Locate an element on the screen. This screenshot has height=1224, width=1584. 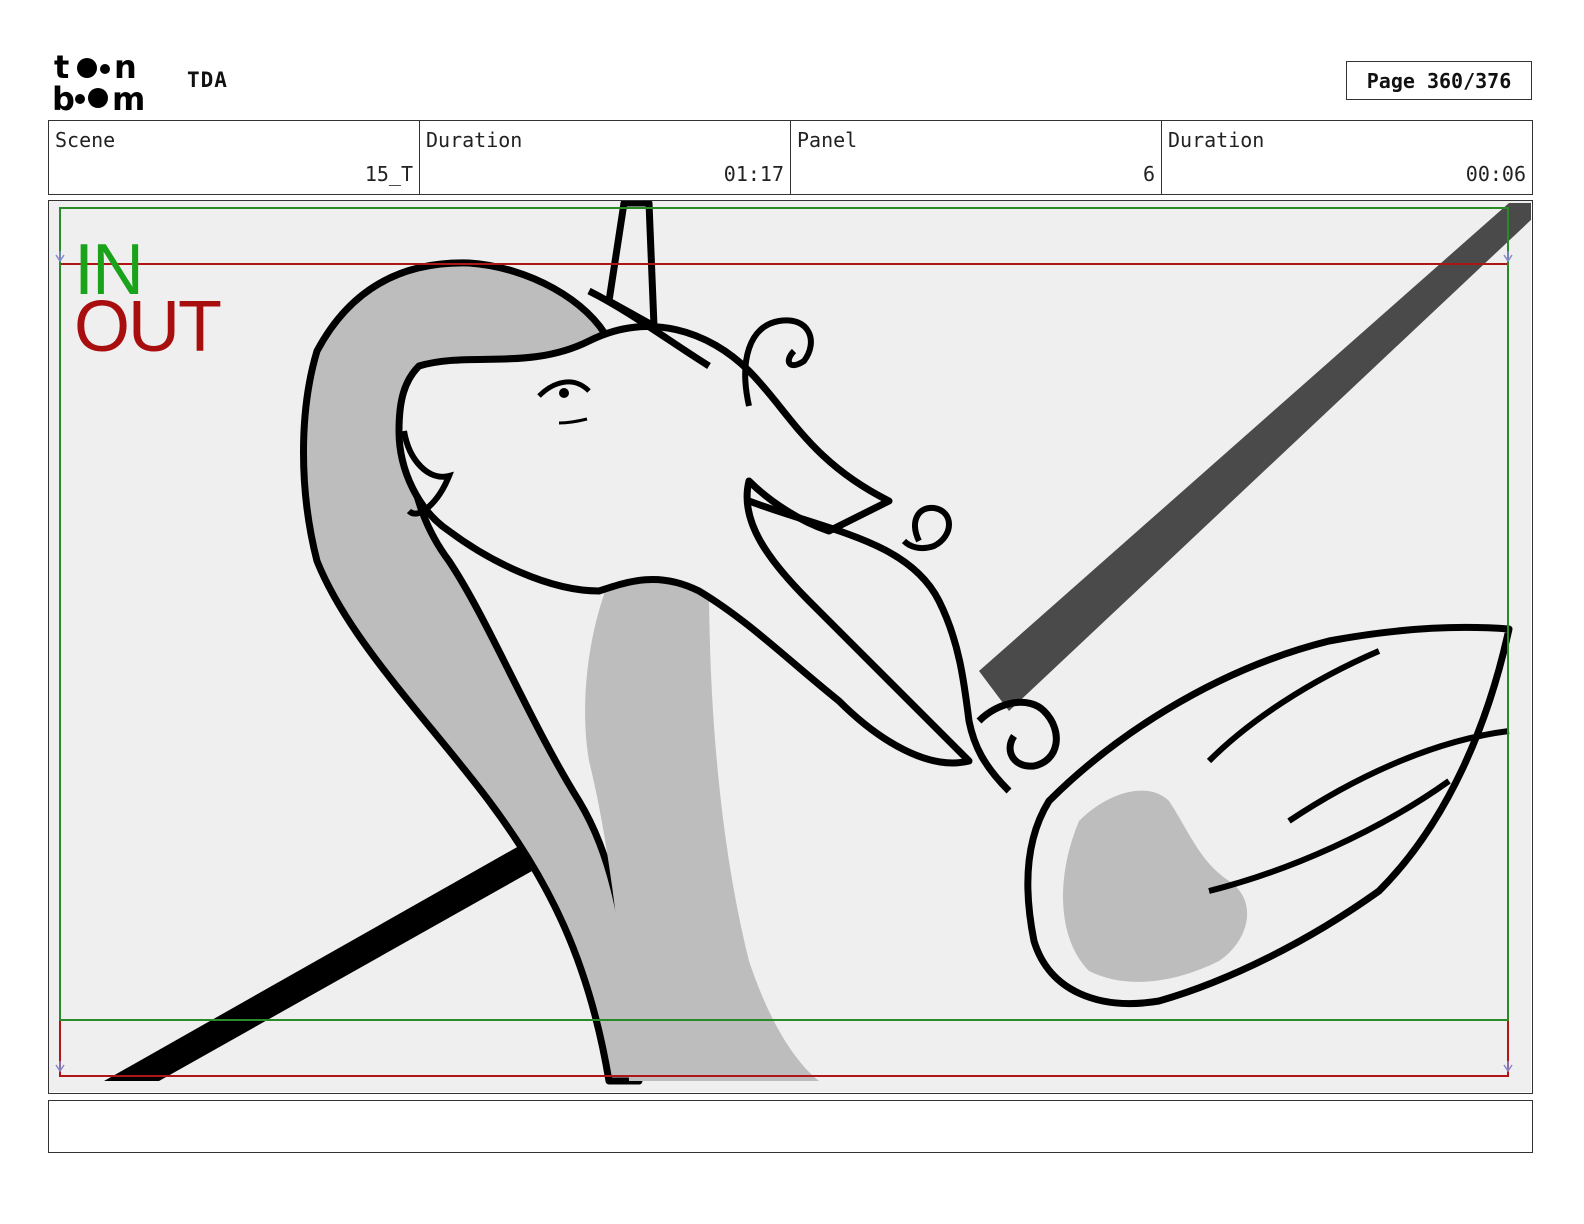
project-title: TDA is located at coordinates (207, 80).